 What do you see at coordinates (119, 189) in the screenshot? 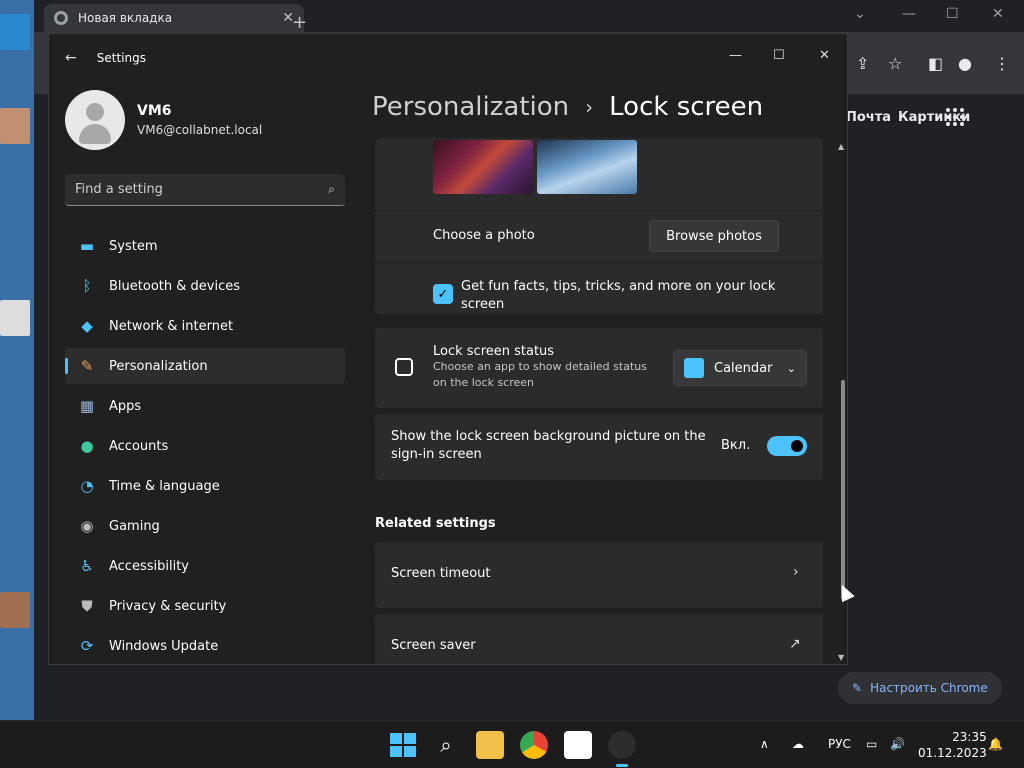
I see `search-placeholder: Find a setting` at bounding box center [119, 189].